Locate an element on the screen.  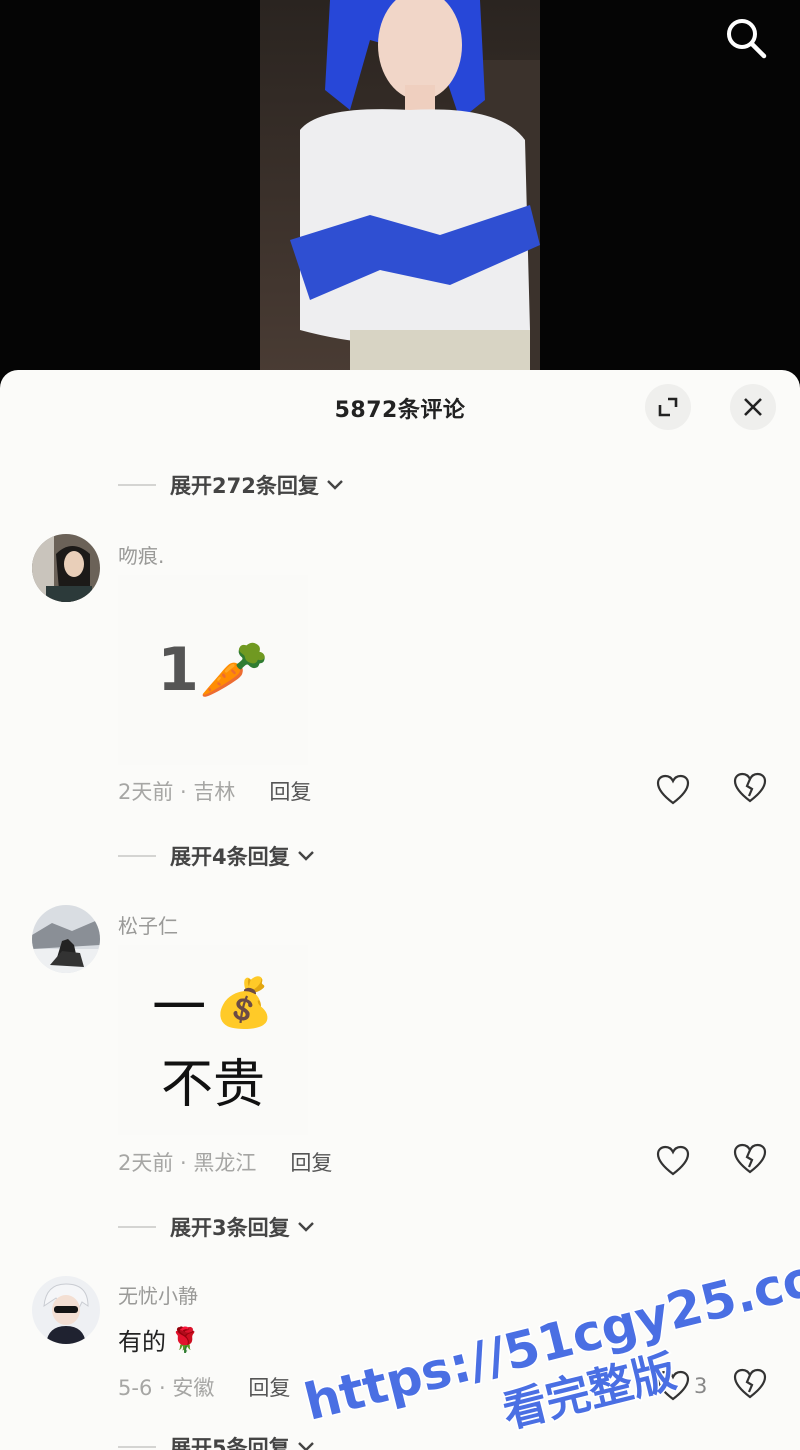
sticker-text: 1 is located at coordinates (178, 670).